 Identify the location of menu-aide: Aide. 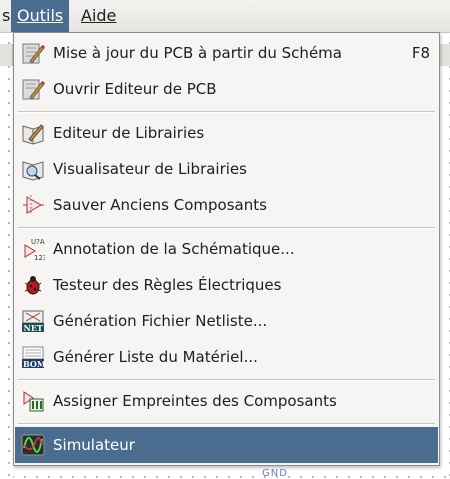
(98, 16).